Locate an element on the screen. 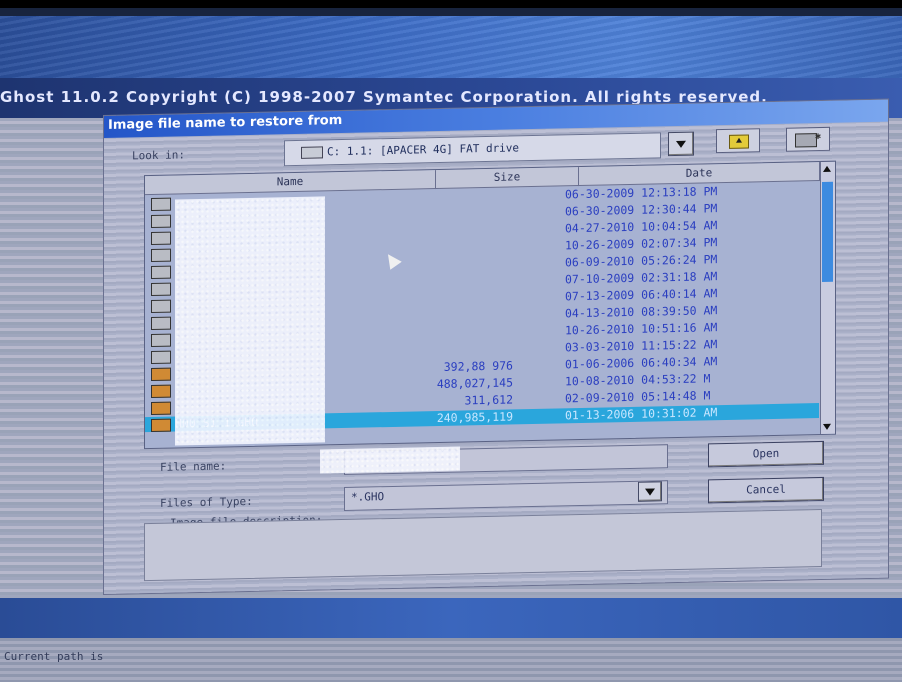 Image resolution: width=902 pixels, height=682 pixels. up-folder-icon is located at coordinates (739, 141).